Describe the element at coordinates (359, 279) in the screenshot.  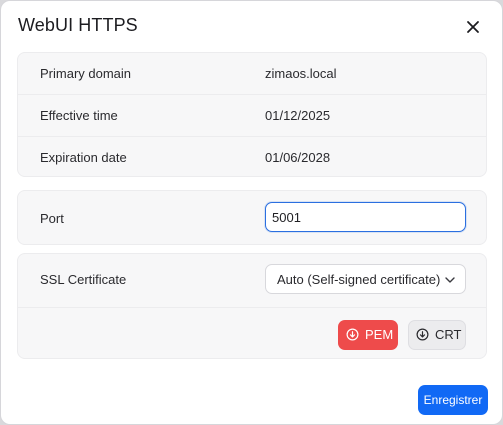
I see `ssl-certificate-selected-value: Auto (Self-signed certificate)` at that location.